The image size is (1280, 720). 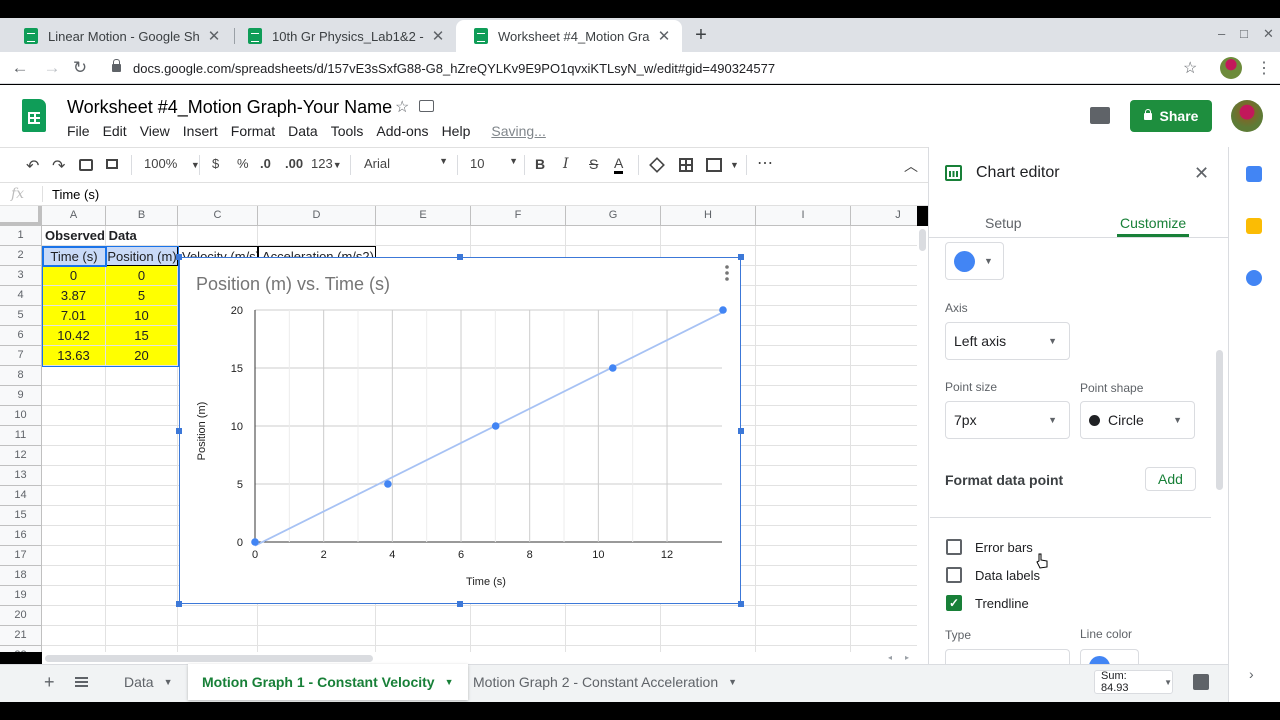 I want to click on row-header-12: 12, so click(x=21, y=456).